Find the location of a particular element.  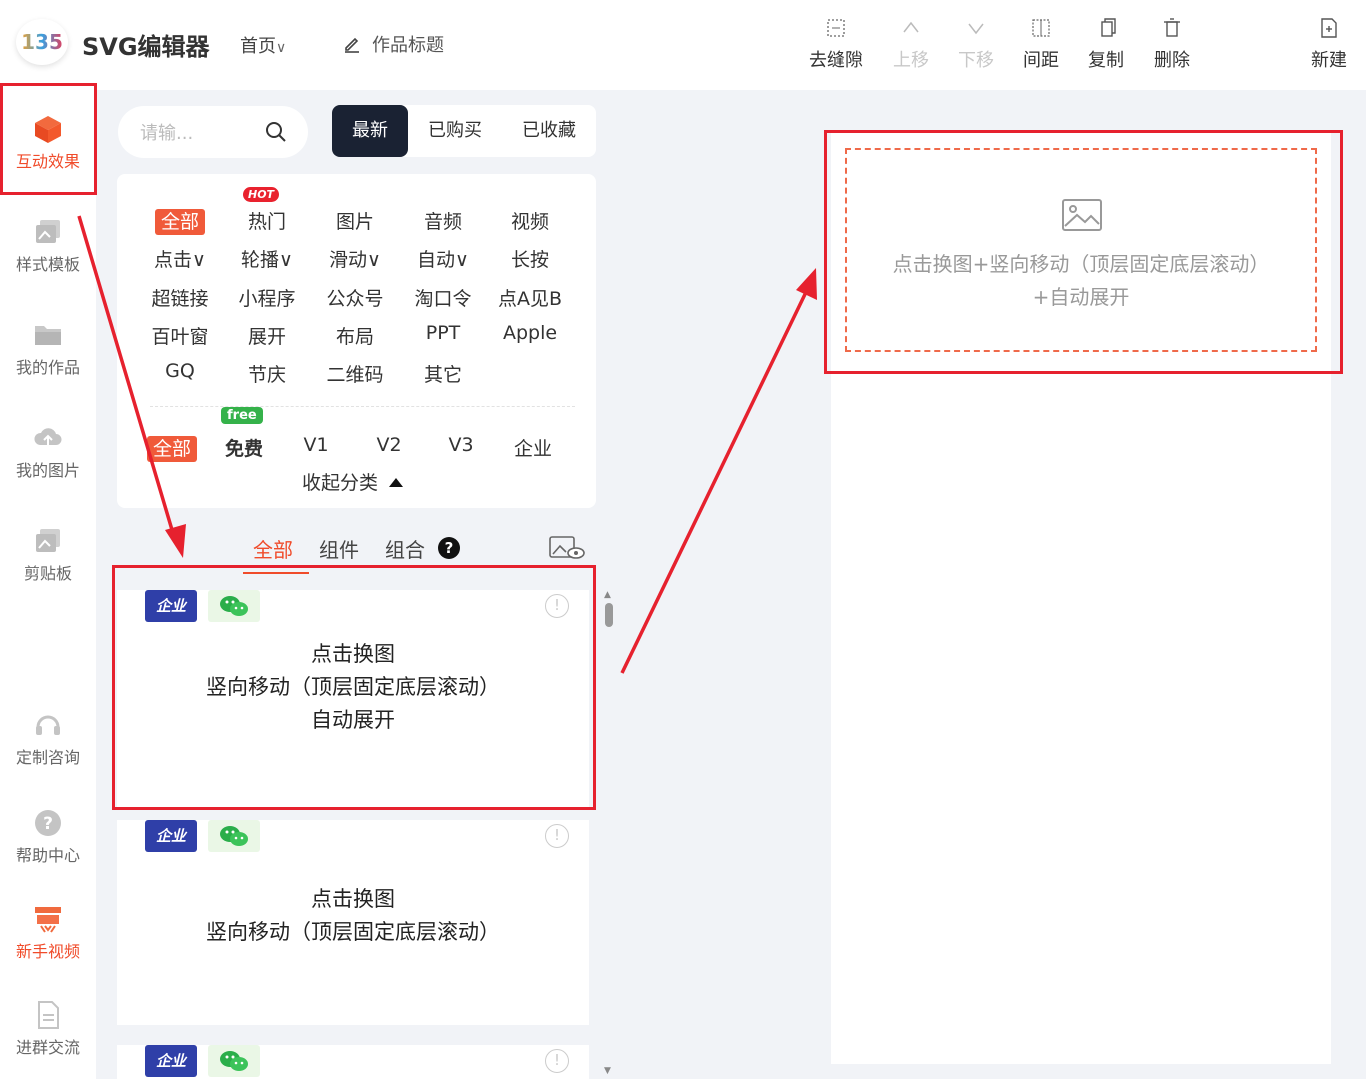

move-up-button: 上移 is located at coordinates (911, 44).